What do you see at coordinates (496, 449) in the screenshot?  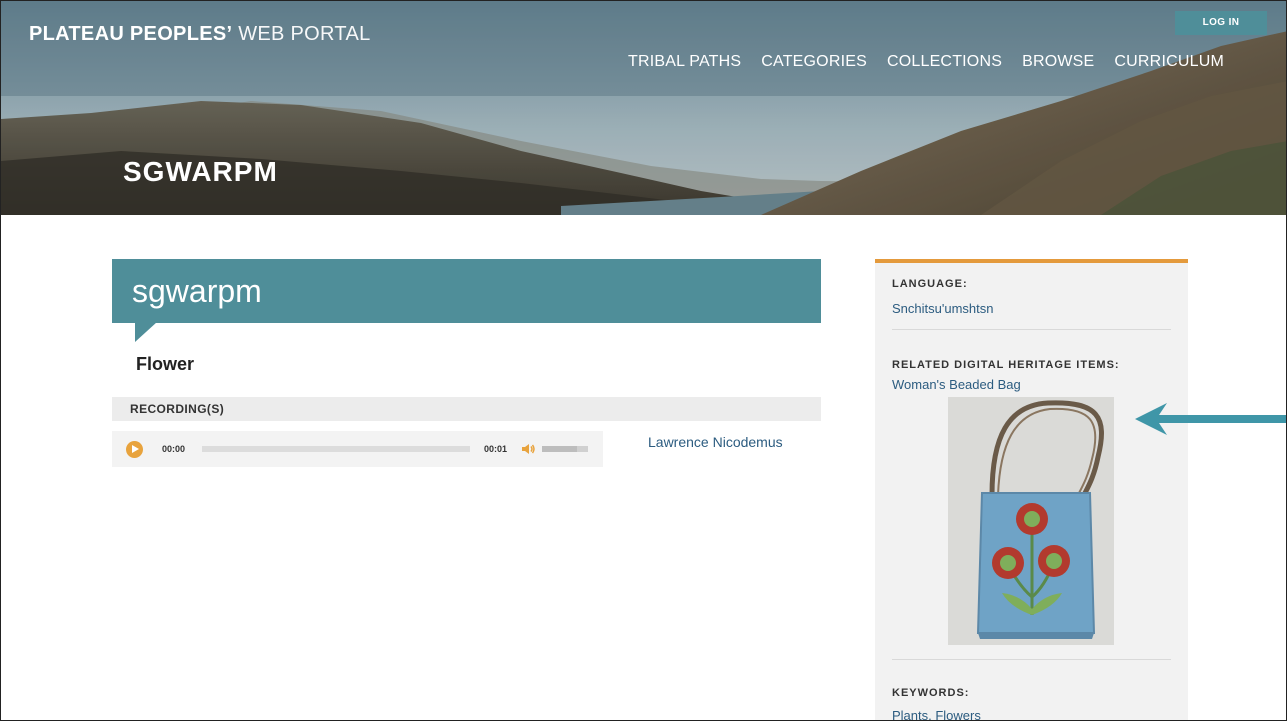 I see `duration-time: 00:01` at bounding box center [496, 449].